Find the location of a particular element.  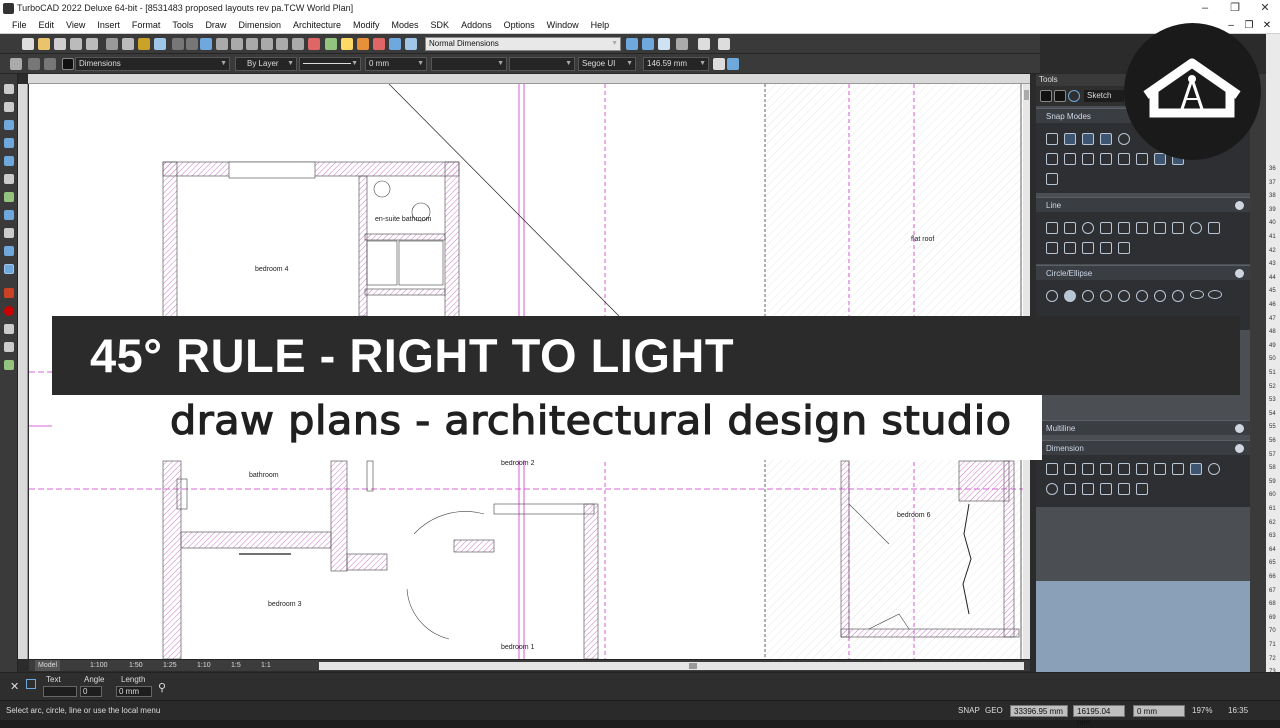

select-icon is located at coordinates (314, 44).